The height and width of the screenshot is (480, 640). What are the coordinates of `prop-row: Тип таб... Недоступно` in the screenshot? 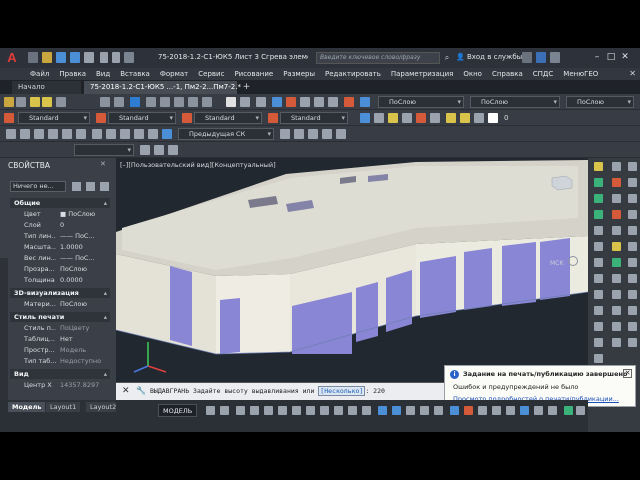 It's located at (60, 361).